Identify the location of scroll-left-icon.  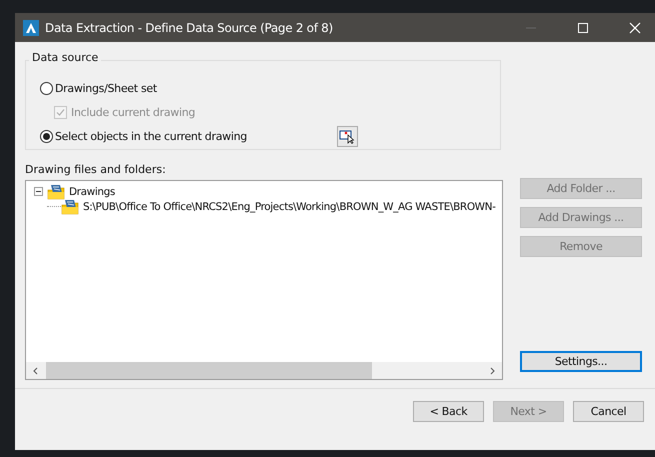
(36, 370).